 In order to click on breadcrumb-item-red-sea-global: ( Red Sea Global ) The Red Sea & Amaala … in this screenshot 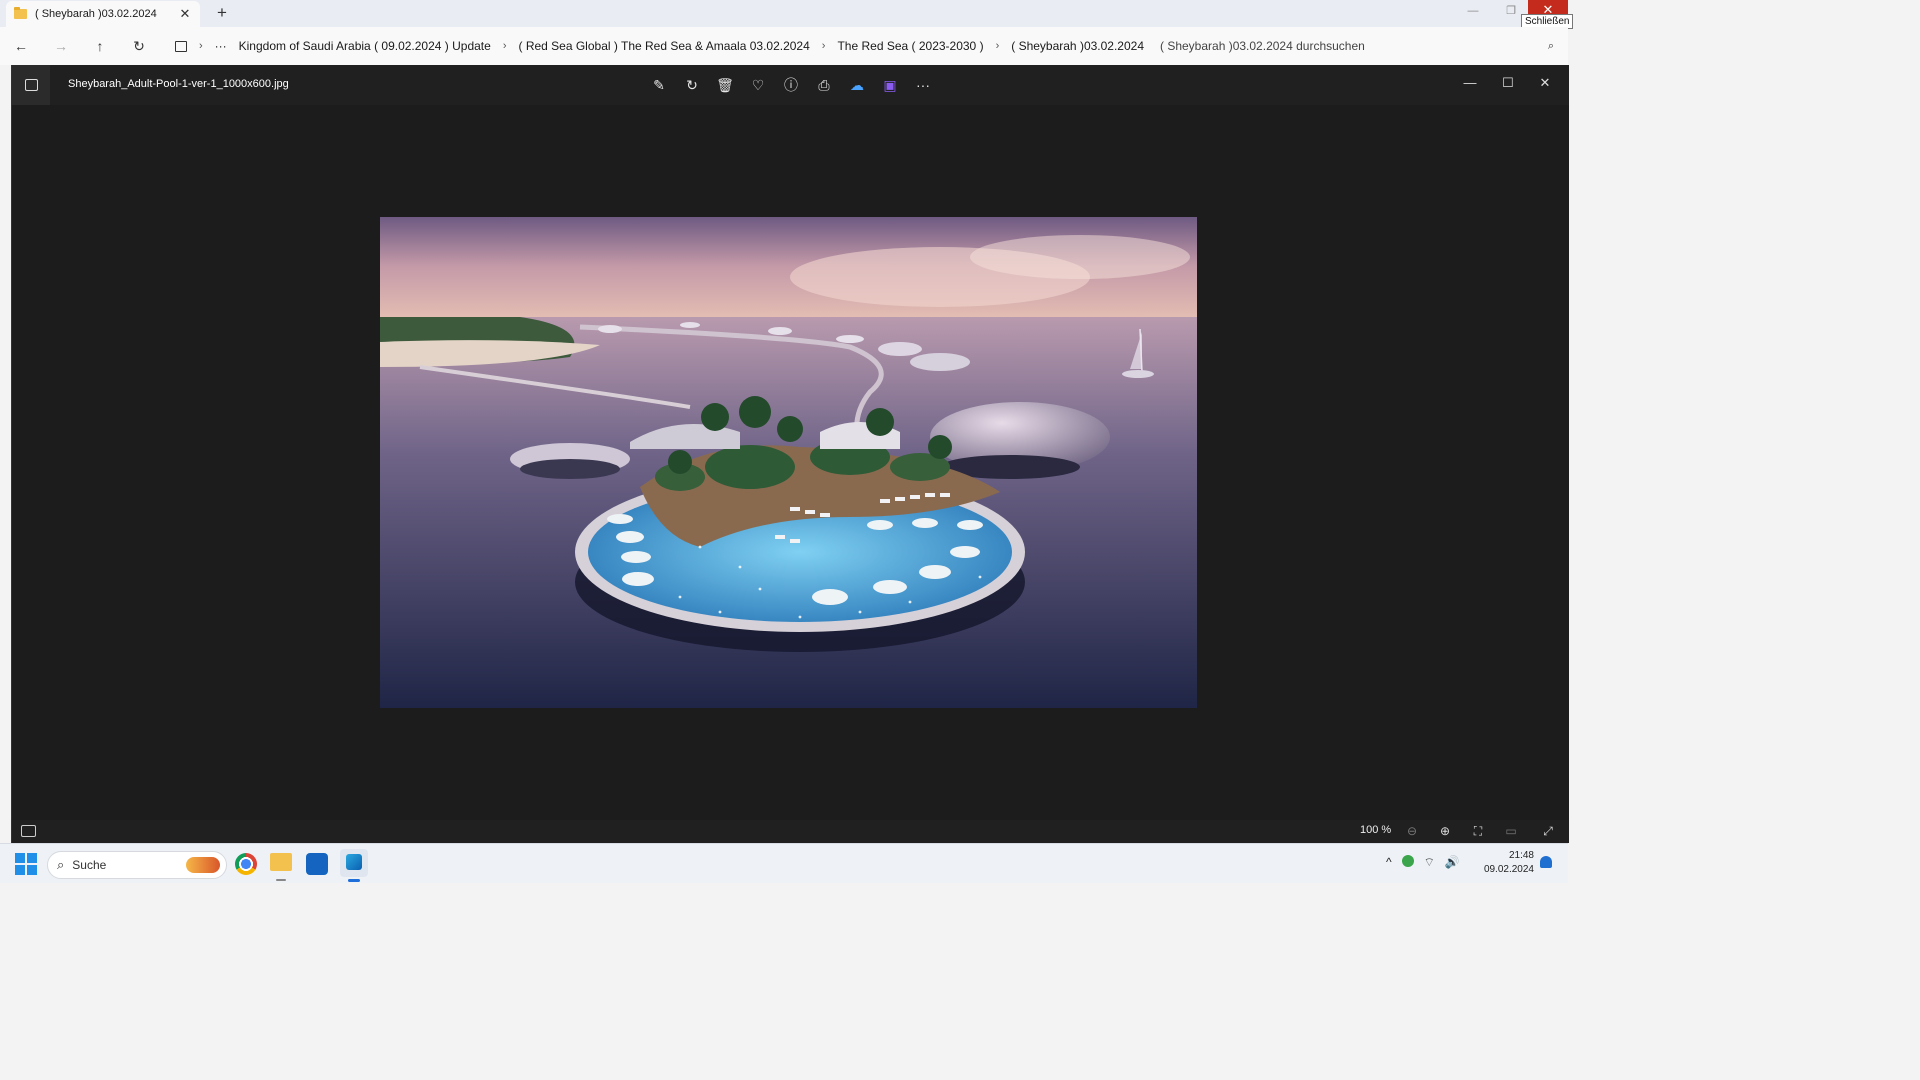, I will do `click(663, 46)`.